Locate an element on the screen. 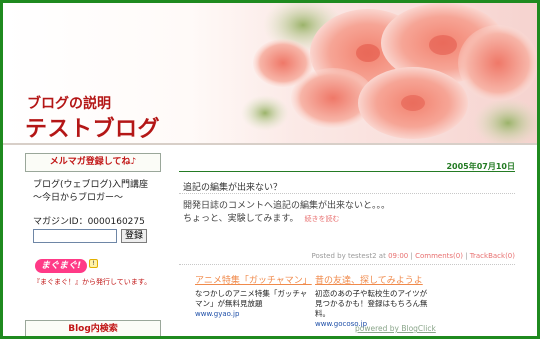 This screenshot has height=339, width=540. post-title-divider is located at coordinates (347, 194).